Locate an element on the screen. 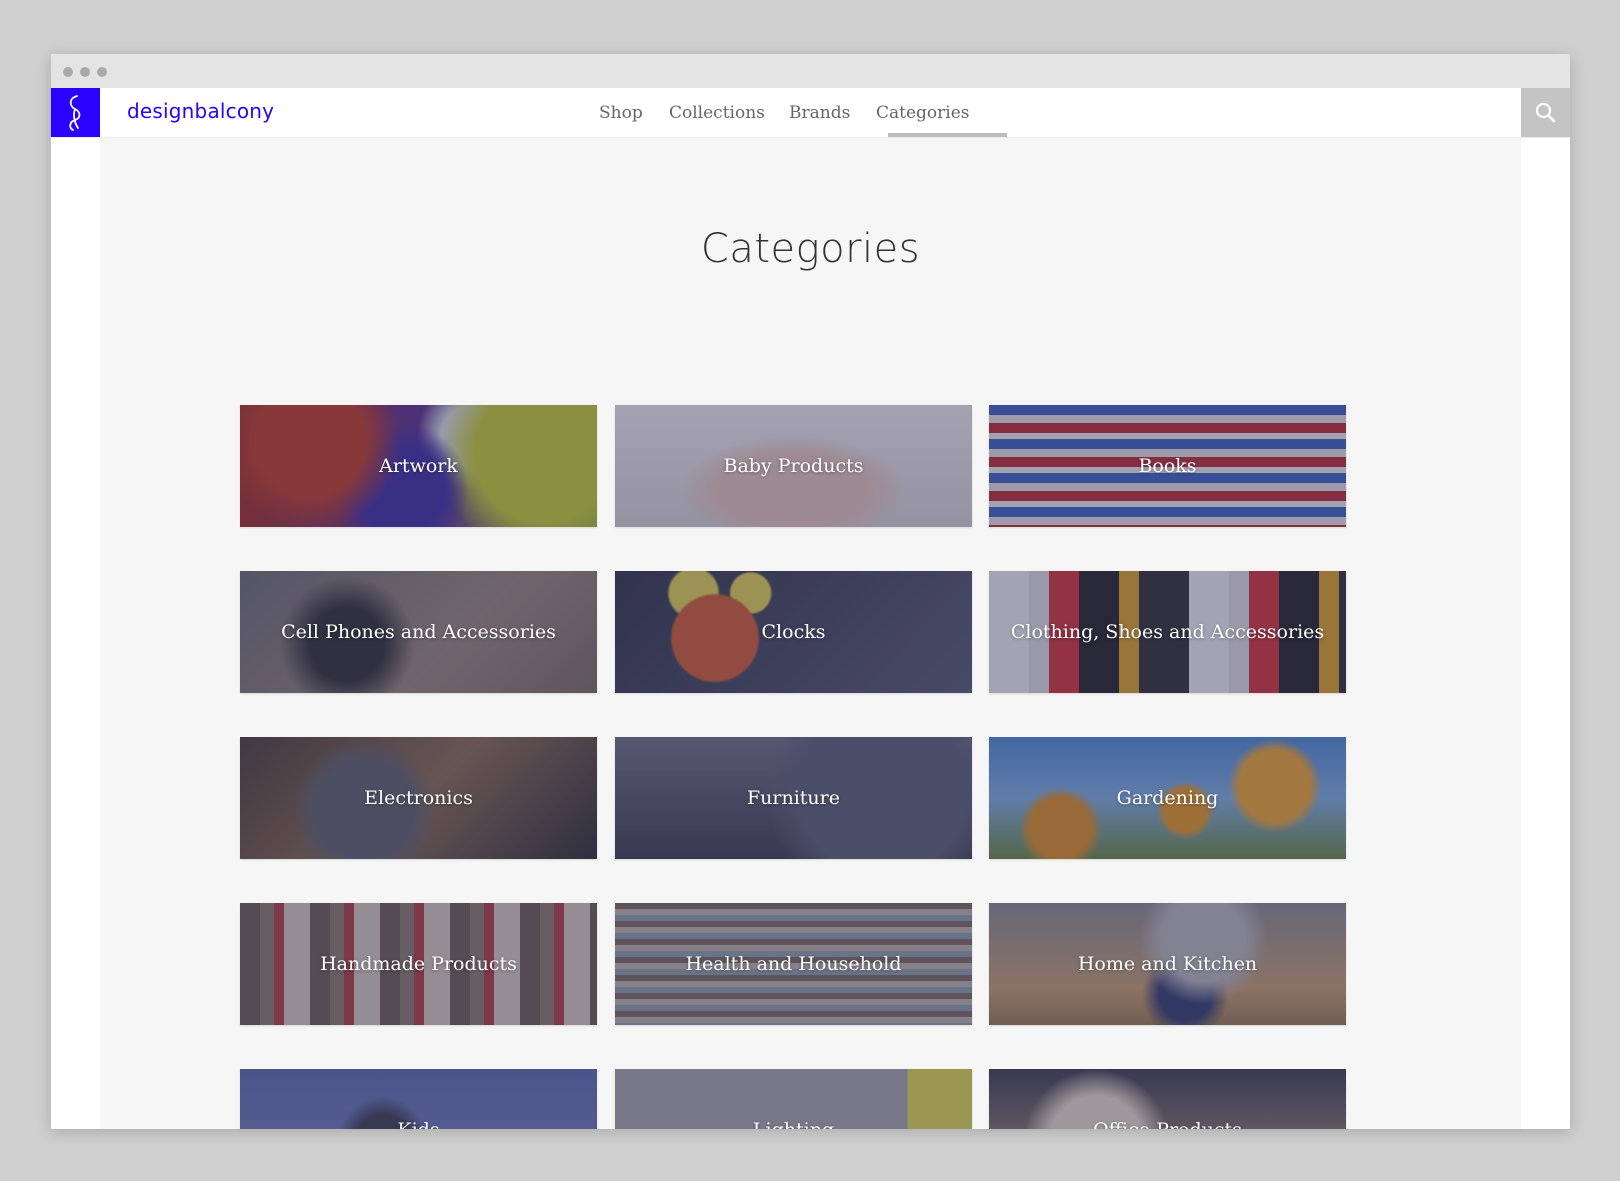  category-label: Lighting is located at coordinates (793, 1099).